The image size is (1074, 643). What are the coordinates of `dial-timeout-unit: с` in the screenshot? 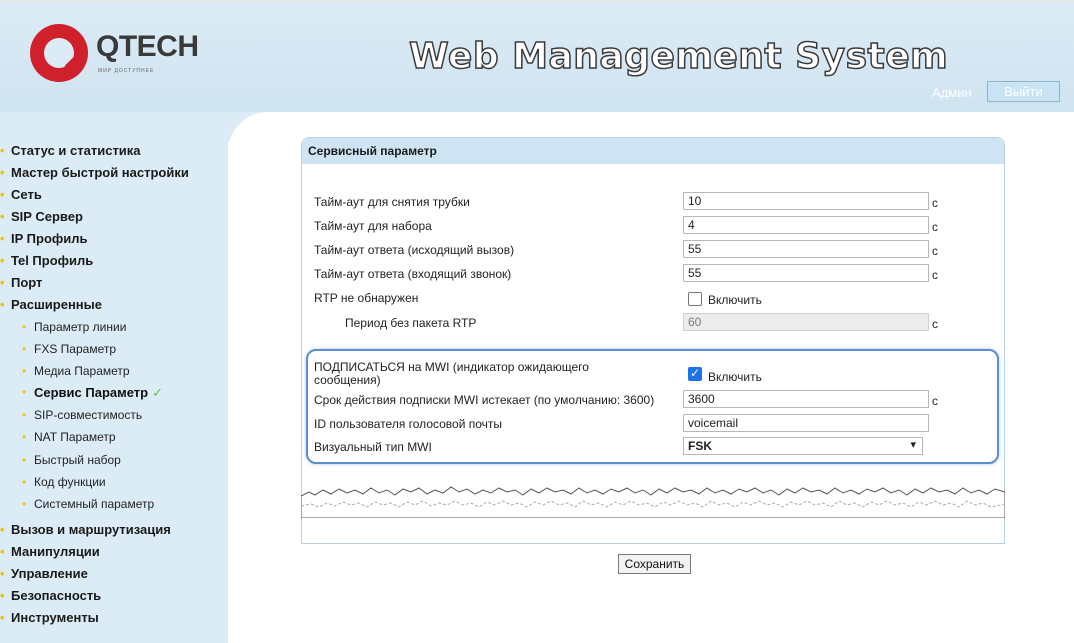 It's located at (935, 227).